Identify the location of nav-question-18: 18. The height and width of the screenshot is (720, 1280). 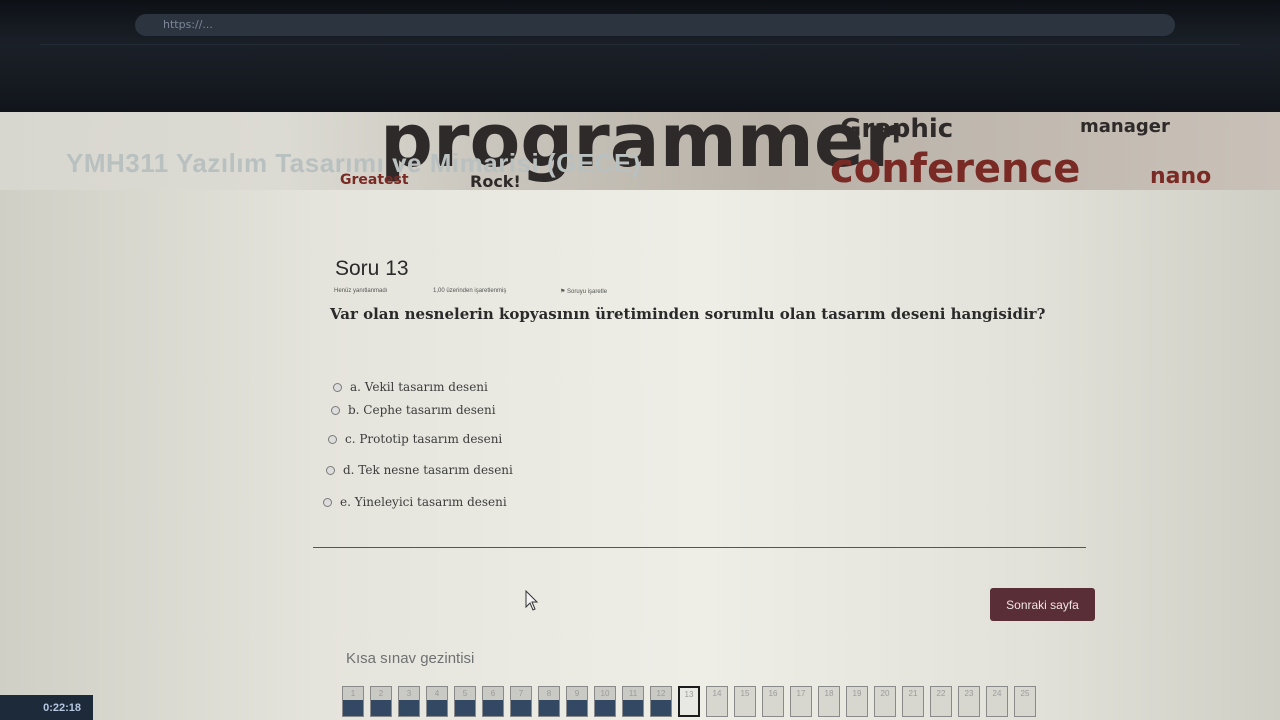
(829, 701).